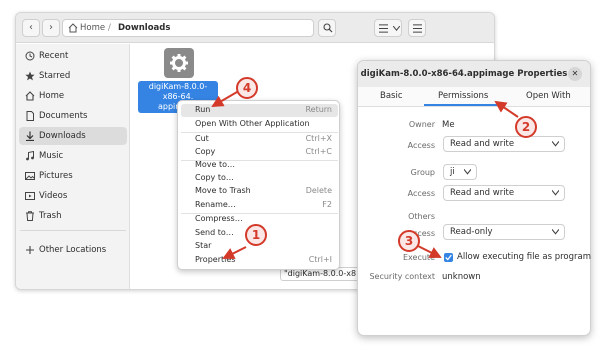  What do you see at coordinates (247, 88) in the screenshot?
I see `annotation-badge-4: 4` at bounding box center [247, 88].